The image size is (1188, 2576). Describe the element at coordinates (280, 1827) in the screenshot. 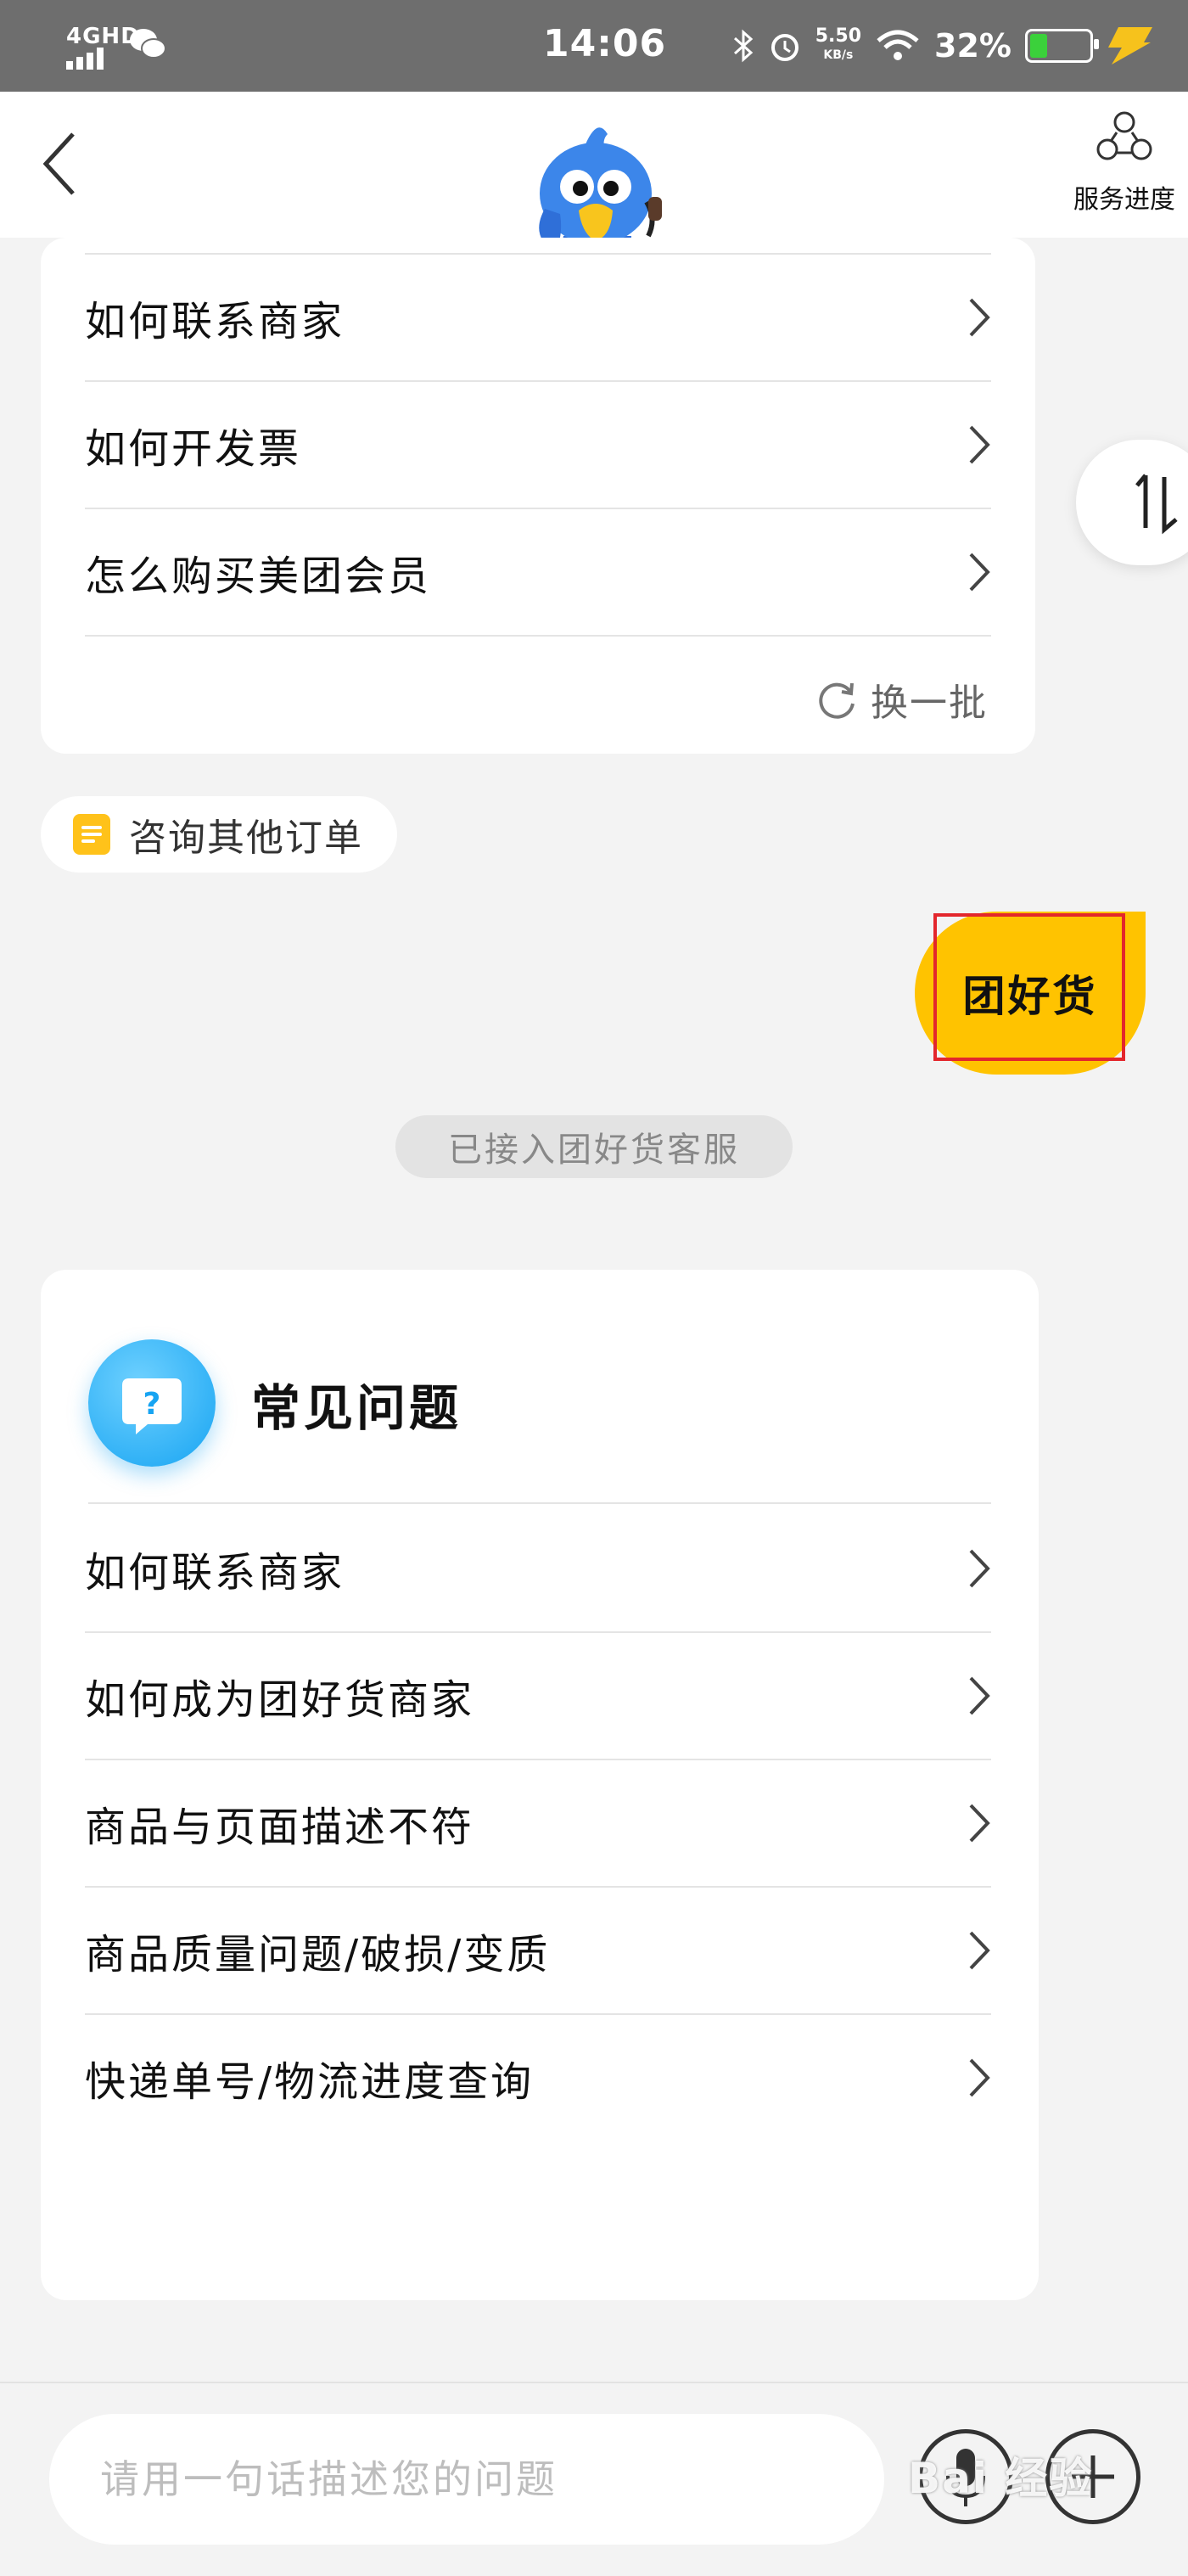

I see `faq-label: 商品与页面描述不符` at that location.